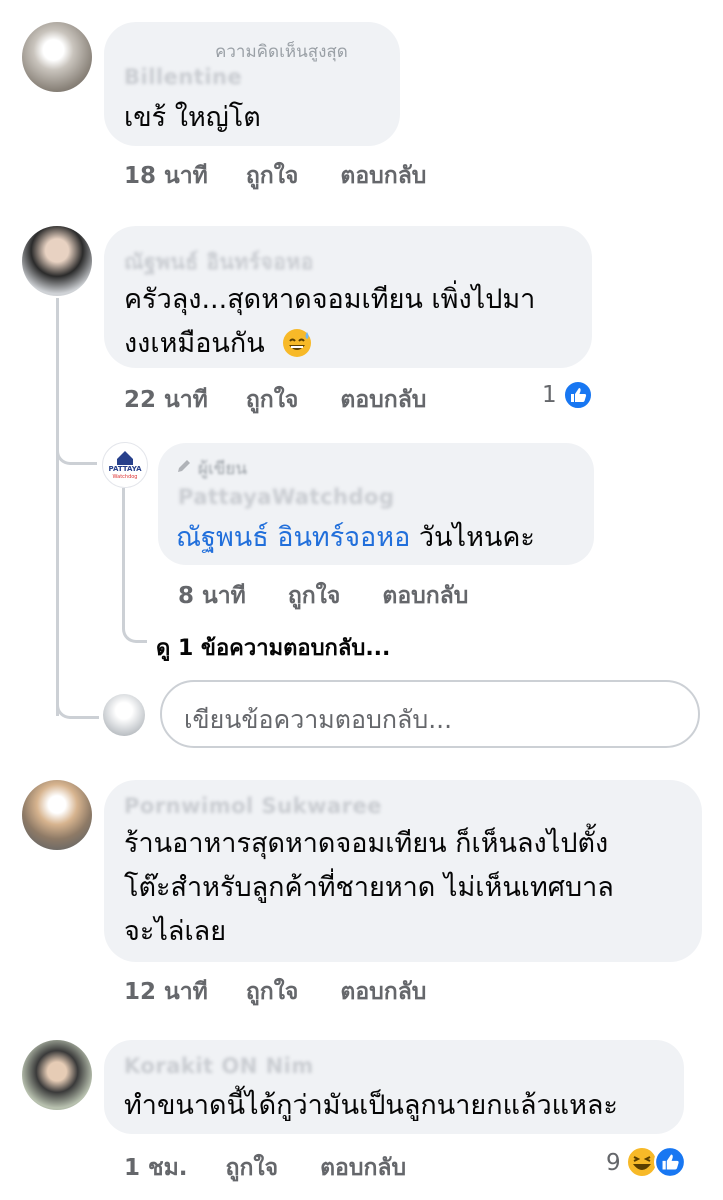 Image resolution: width=723 pixels, height=1200 pixels. I want to click on page-avatar: PATTAYA Watchdog, so click(125, 465).